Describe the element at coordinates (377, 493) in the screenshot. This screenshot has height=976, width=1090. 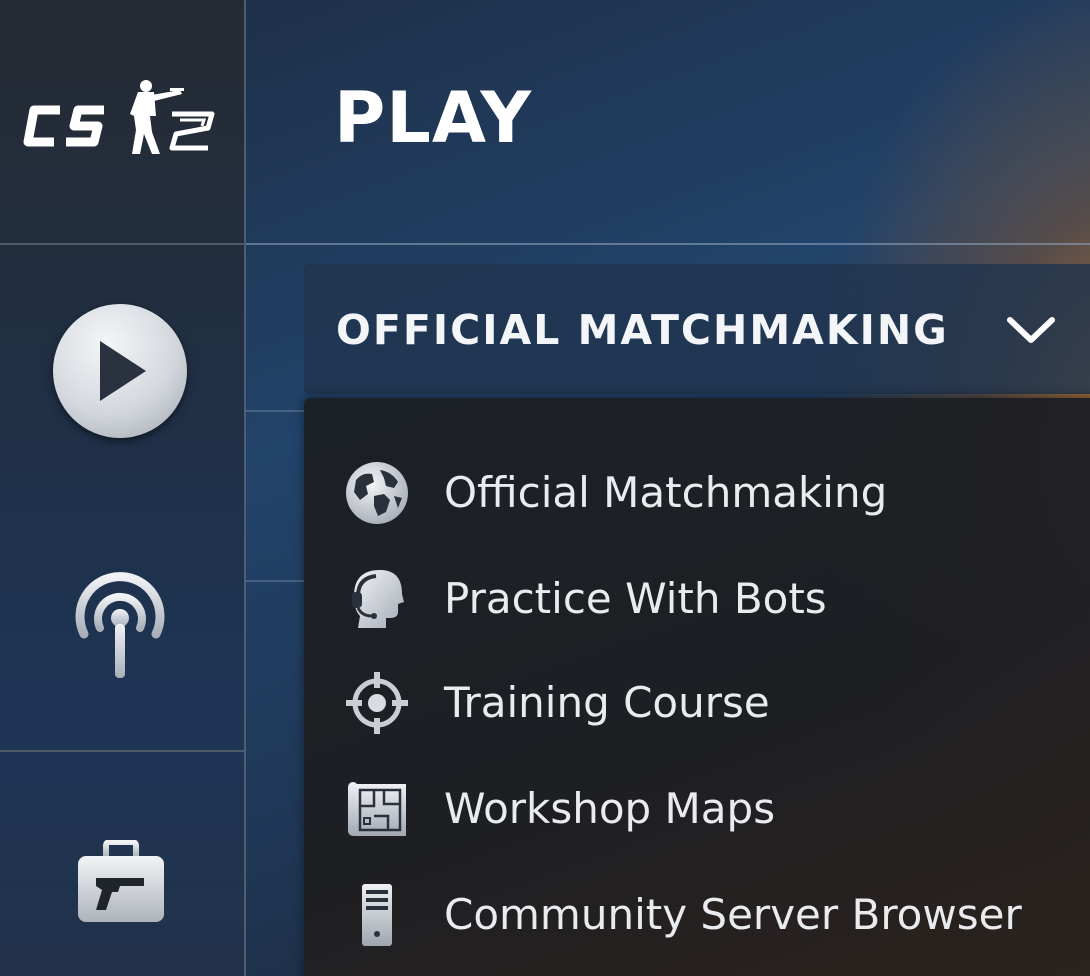
I see `globe-icon` at that location.